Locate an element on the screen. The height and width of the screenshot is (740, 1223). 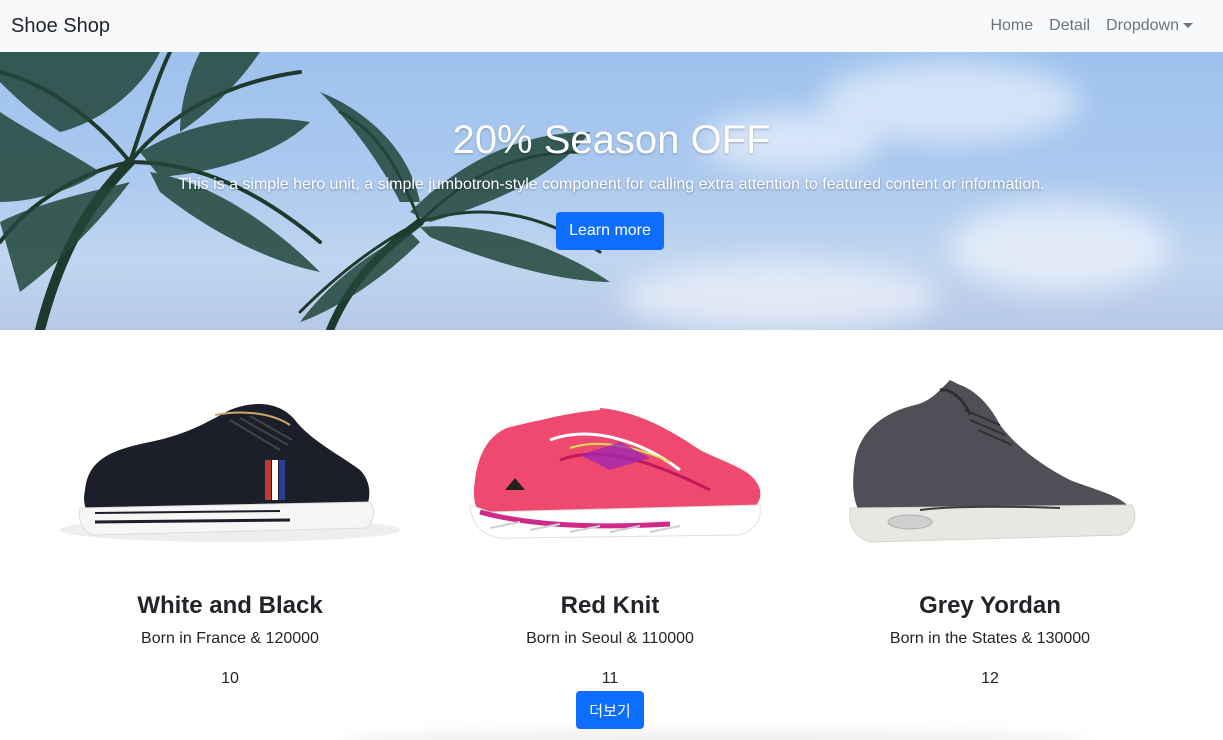
product-id: 11 is located at coordinates (610, 678).